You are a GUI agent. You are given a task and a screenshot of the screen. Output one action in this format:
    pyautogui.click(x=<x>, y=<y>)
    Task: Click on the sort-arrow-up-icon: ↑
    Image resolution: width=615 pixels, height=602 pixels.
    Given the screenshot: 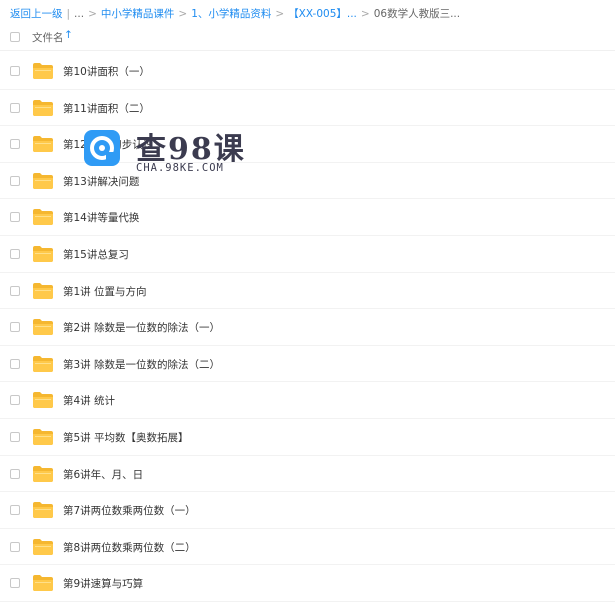 What is the action you would take?
    pyautogui.click(x=68, y=35)
    